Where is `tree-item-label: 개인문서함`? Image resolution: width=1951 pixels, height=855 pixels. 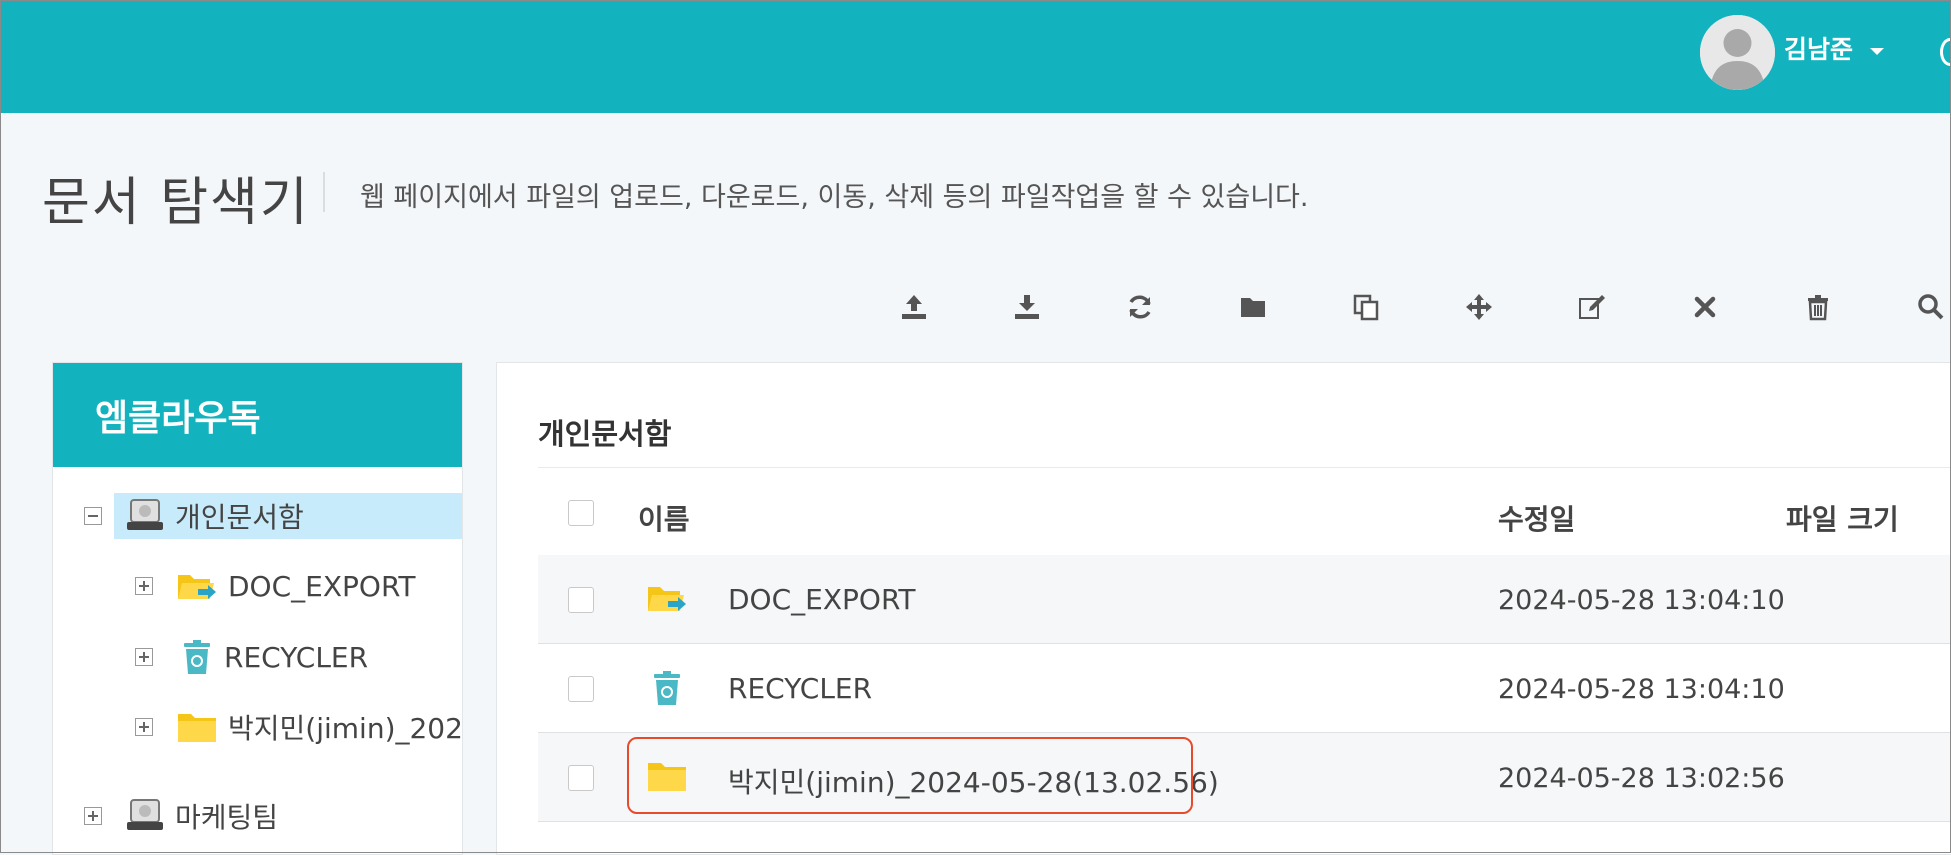 tree-item-label: 개인문서함 is located at coordinates (239, 517).